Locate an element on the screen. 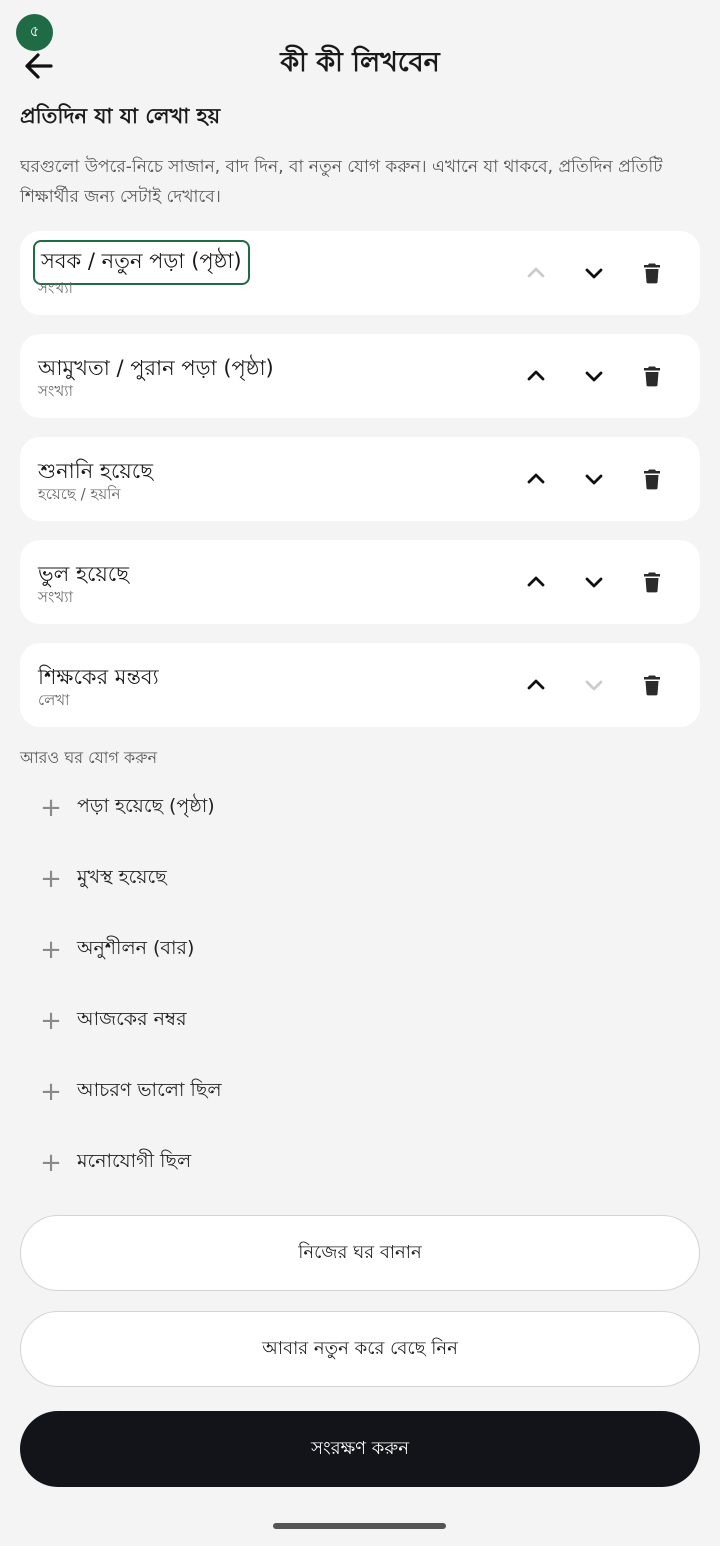 The width and height of the screenshot is (720, 1546). field-card: শুনানি হয়েছে হয়েছে / হয়নি is located at coordinates (360, 479).